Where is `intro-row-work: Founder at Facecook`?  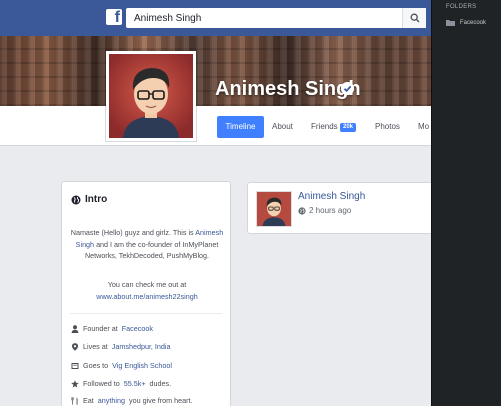 intro-row-work: Founder at Facecook is located at coordinates (112, 328).